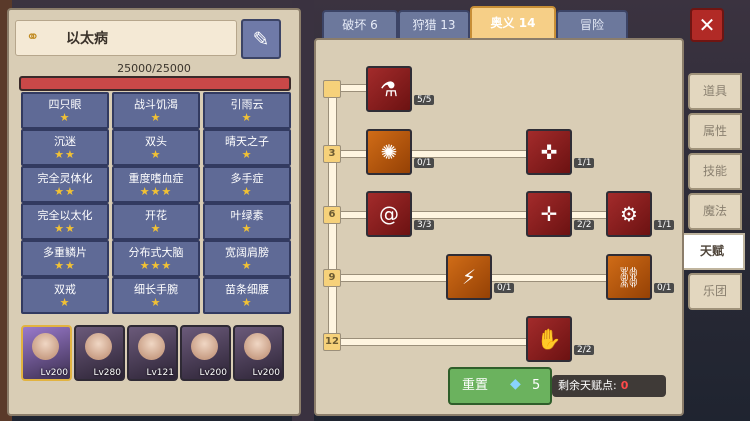  I want to click on disease-name-bar: ⚭ 以太病, so click(126, 38).